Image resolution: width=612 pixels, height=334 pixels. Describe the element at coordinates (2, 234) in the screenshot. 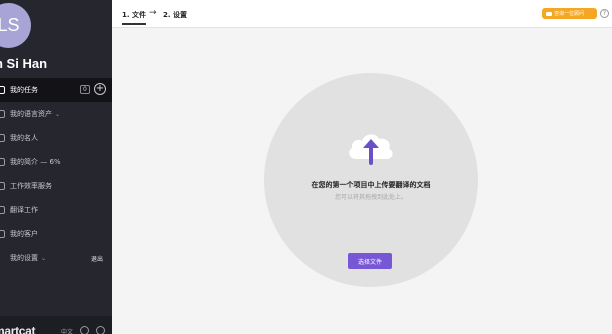

I see `clients-icon` at that location.